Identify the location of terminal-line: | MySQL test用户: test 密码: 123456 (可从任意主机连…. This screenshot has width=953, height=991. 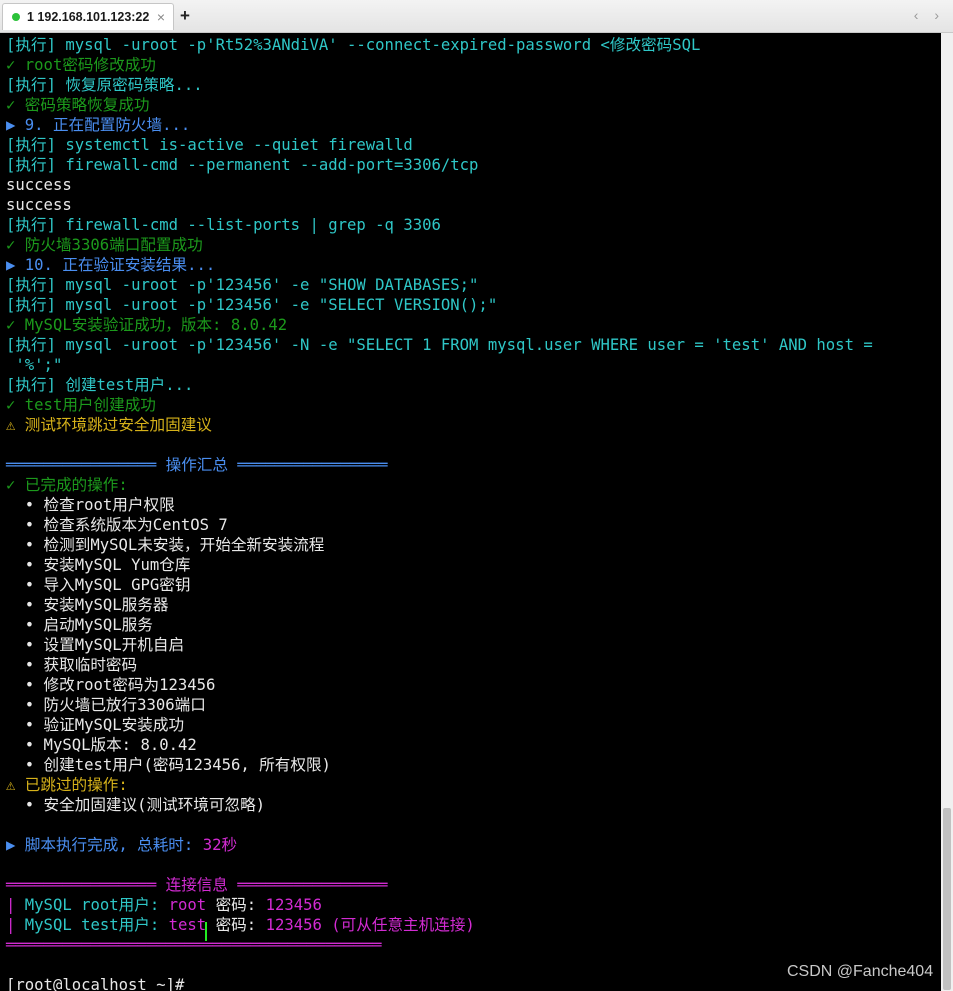
(240, 925).